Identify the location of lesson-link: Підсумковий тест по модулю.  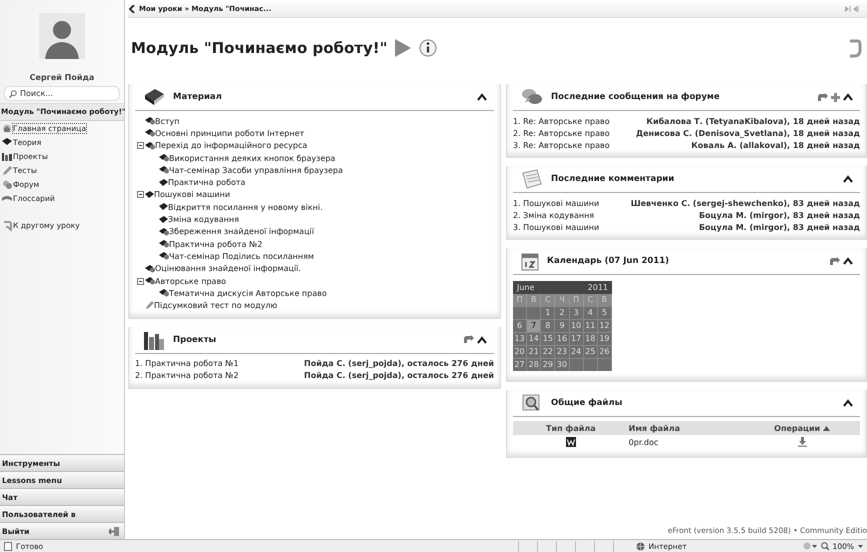
(216, 305).